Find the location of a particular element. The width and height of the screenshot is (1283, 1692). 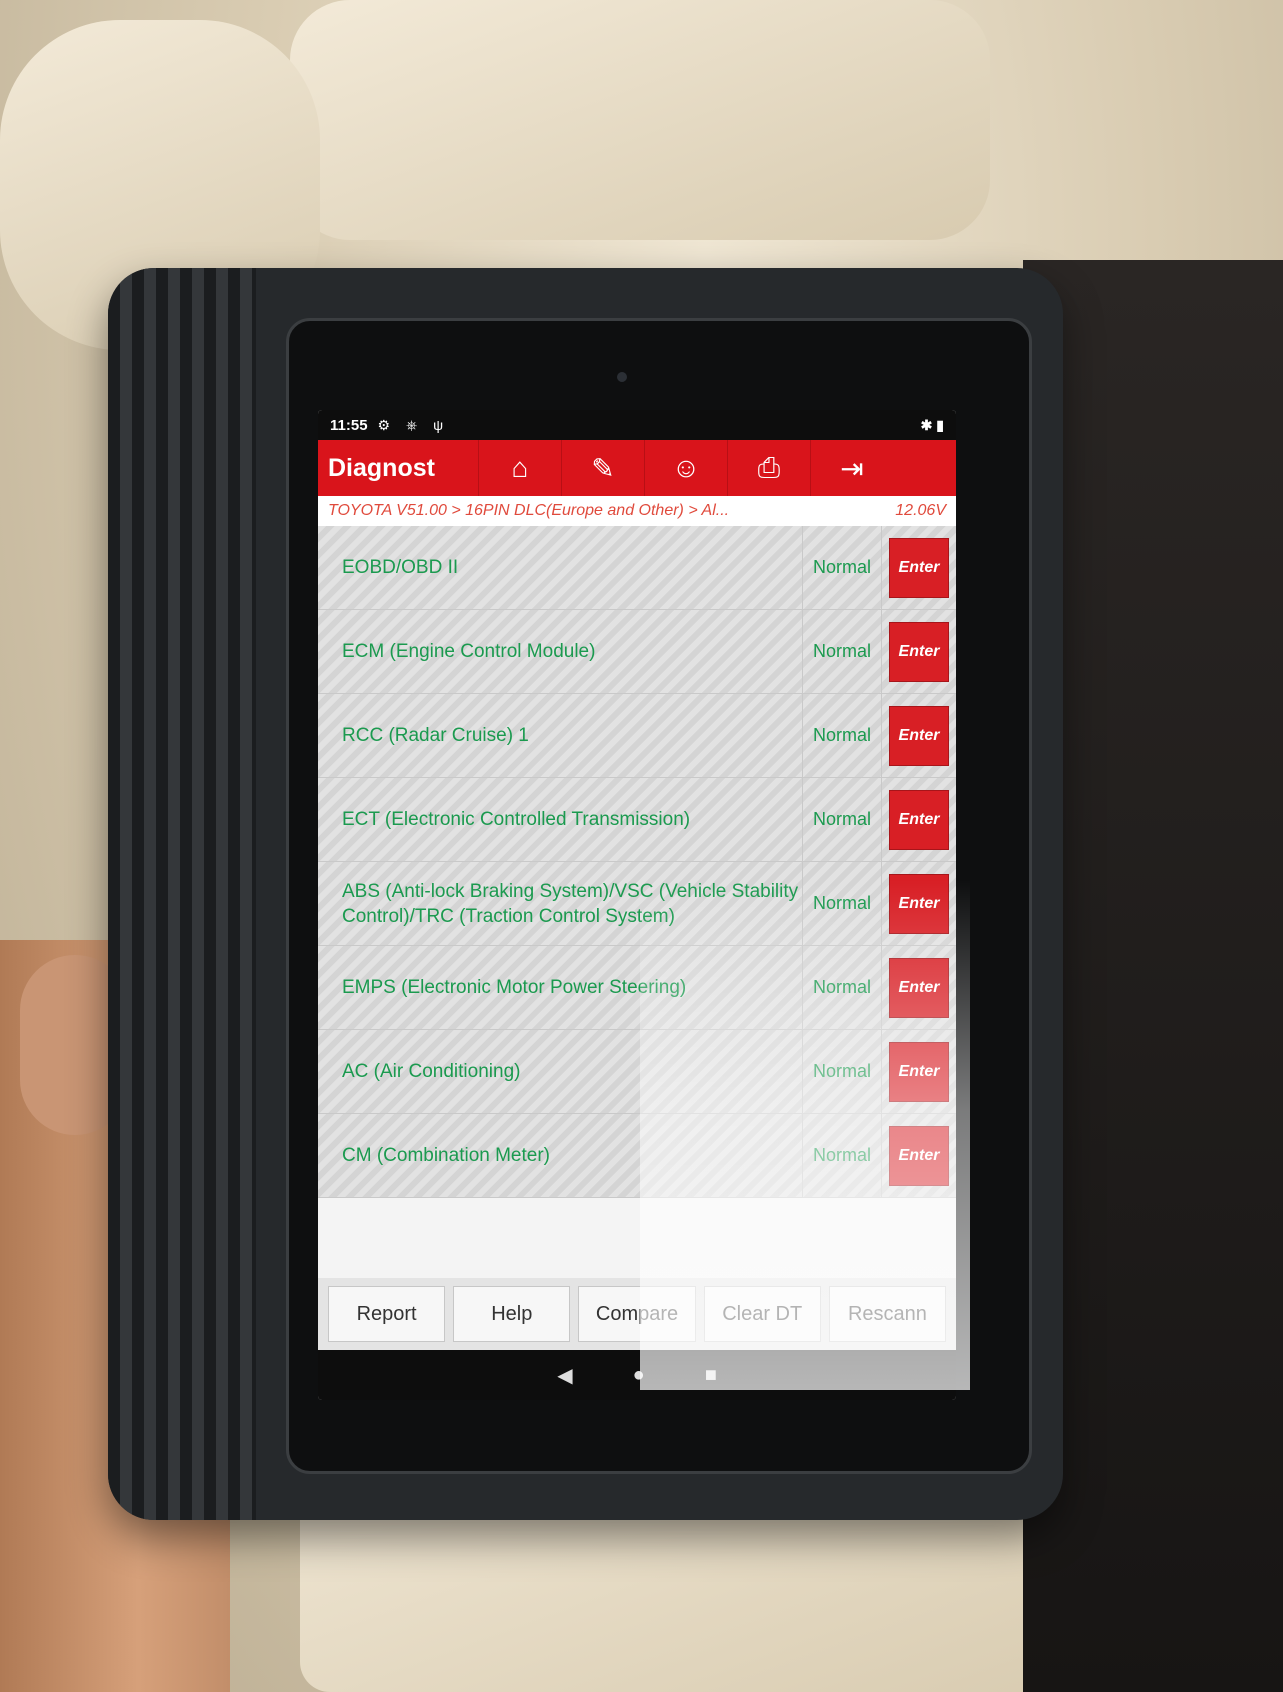

list-item: RCC (Radar Cruise) 1 Normal Enter is located at coordinates (637, 736).